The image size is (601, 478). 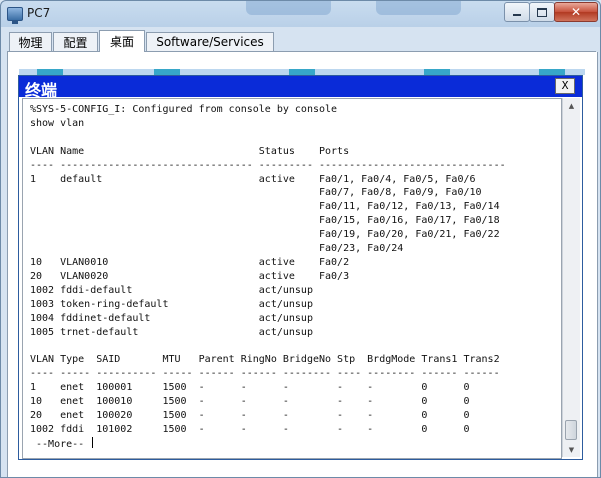 I want to click on scroll-thumb, so click(x=571, y=430).